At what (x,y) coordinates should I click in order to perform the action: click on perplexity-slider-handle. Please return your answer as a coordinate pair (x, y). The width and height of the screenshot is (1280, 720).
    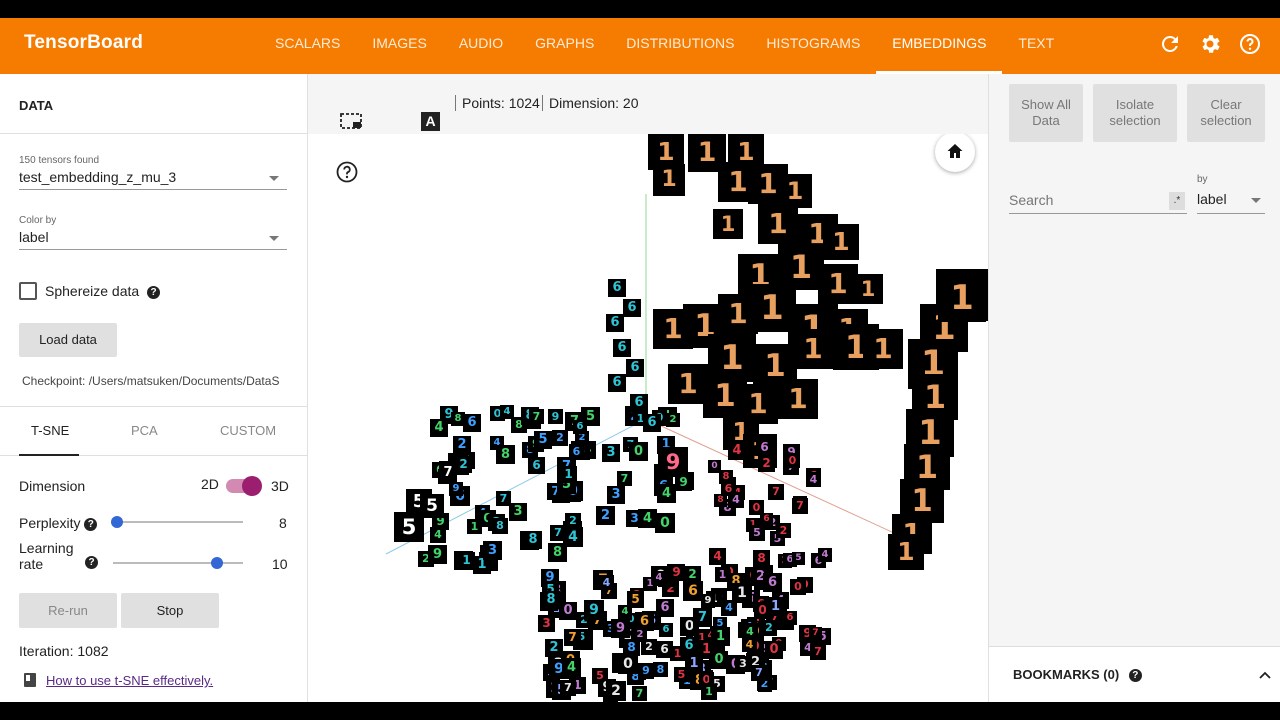
    Looking at the image, I should click on (117, 522).